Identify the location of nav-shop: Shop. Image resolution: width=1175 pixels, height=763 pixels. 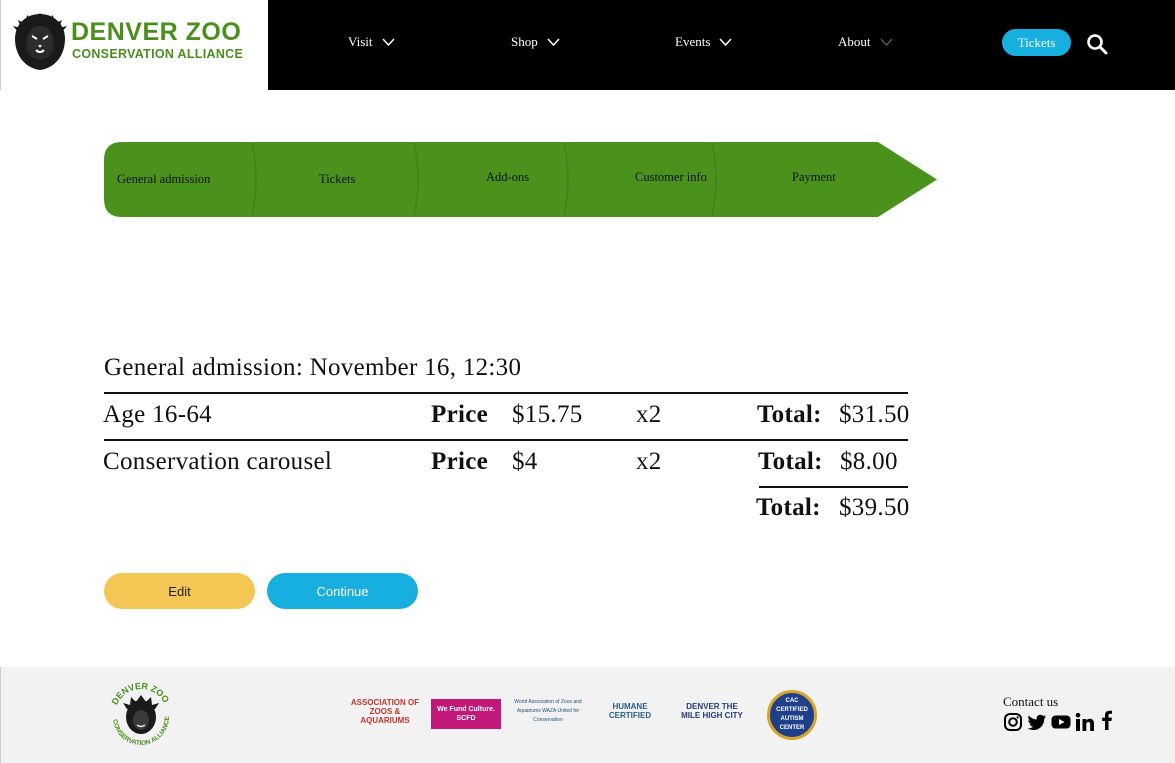
(535, 42).